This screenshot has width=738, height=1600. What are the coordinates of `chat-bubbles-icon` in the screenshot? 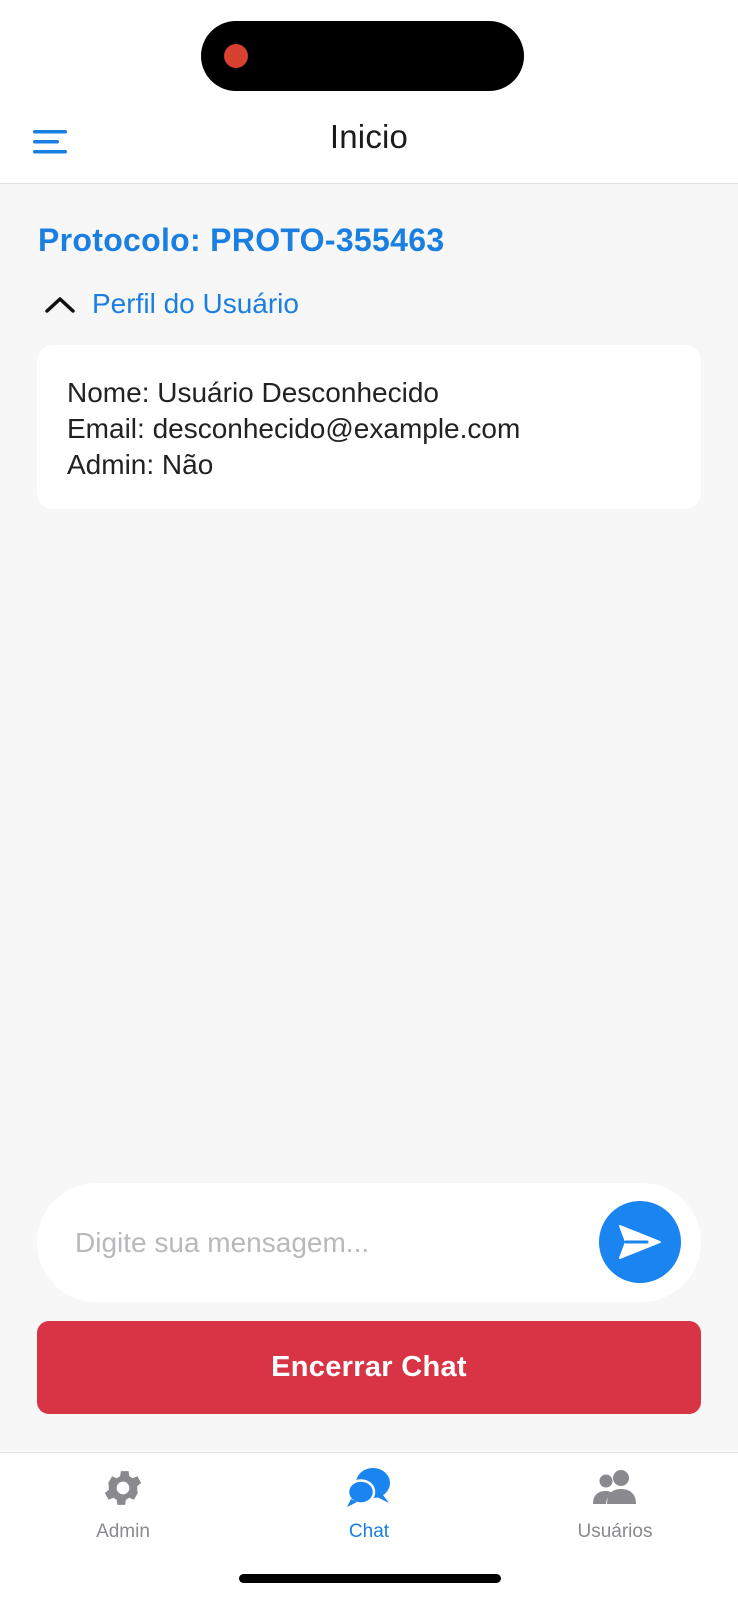 It's located at (369, 1488).